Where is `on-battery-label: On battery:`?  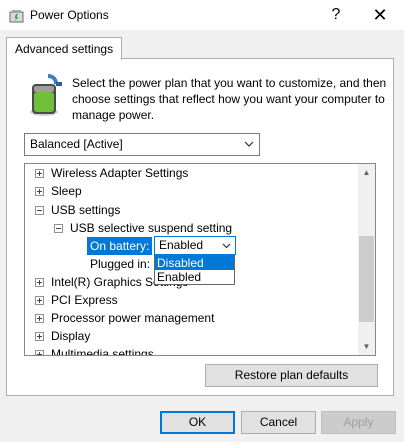
on-battery-label: On battery: is located at coordinates (120, 246).